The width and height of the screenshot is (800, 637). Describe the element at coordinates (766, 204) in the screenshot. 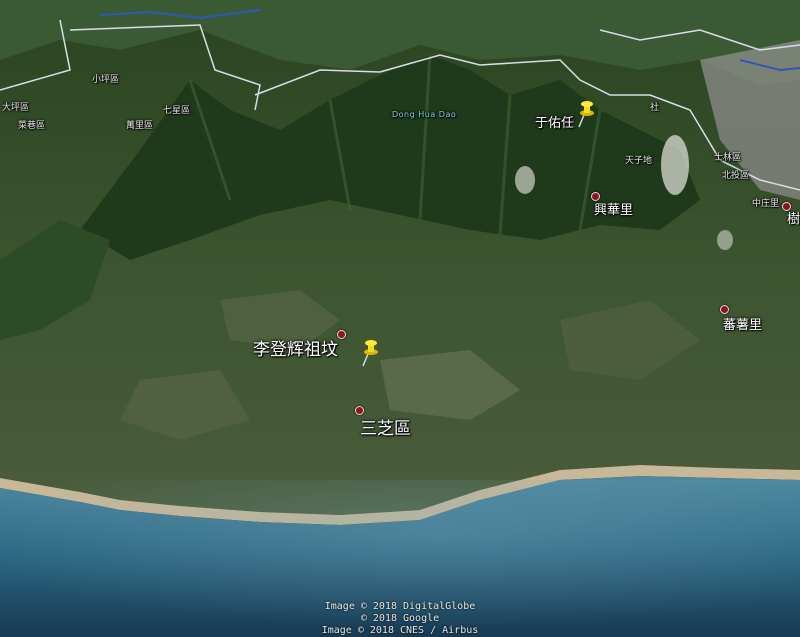

I see `place-label-zhongzhuang: 中庄里` at that location.